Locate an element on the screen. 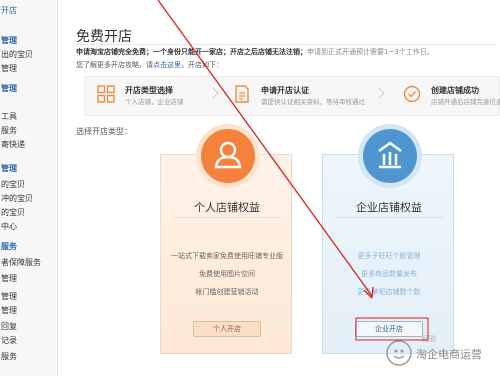 The height and width of the screenshot is (376, 500). enterprise-feature-1: 更多子旺旺个股管理 is located at coordinates (389, 256).